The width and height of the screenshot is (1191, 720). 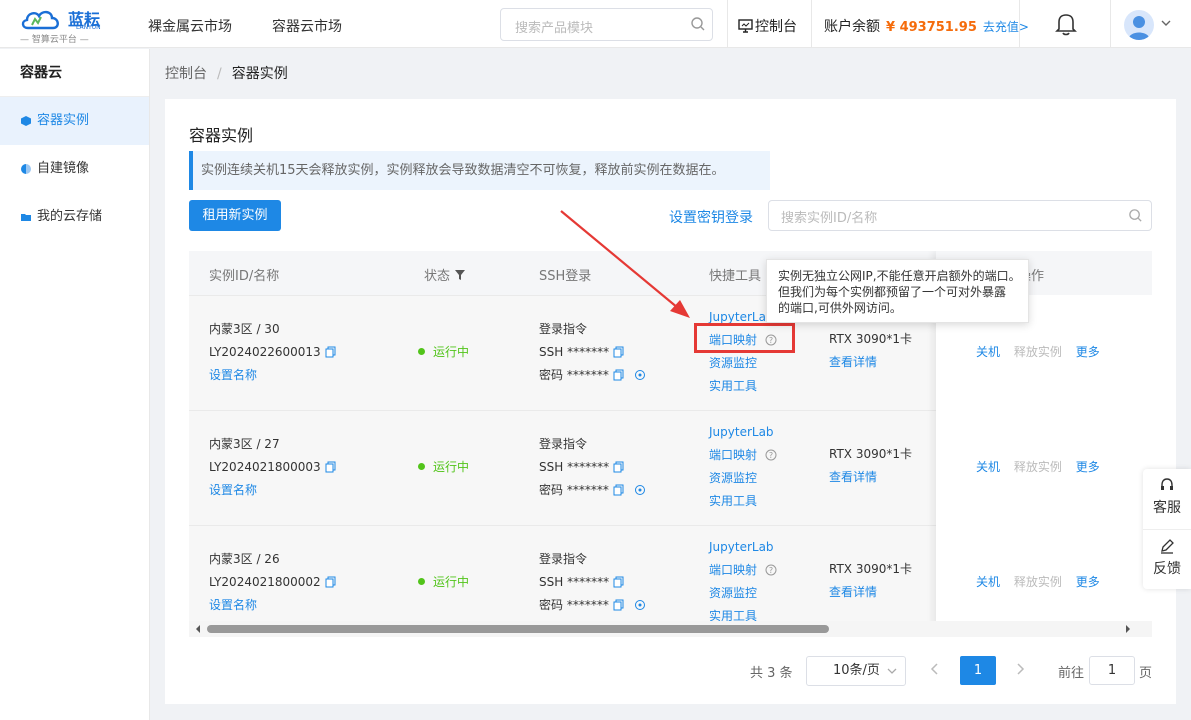 What do you see at coordinates (1146, 673) in the screenshot?
I see `page-suffix: 页` at bounding box center [1146, 673].